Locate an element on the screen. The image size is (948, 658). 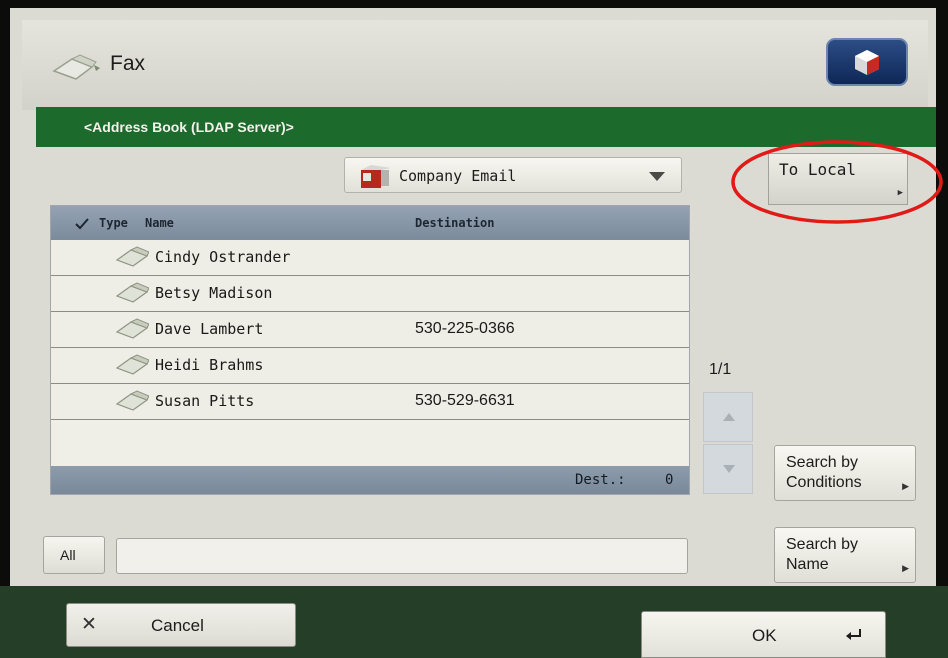
table-row: Heidi Brahms is located at coordinates (370, 366).